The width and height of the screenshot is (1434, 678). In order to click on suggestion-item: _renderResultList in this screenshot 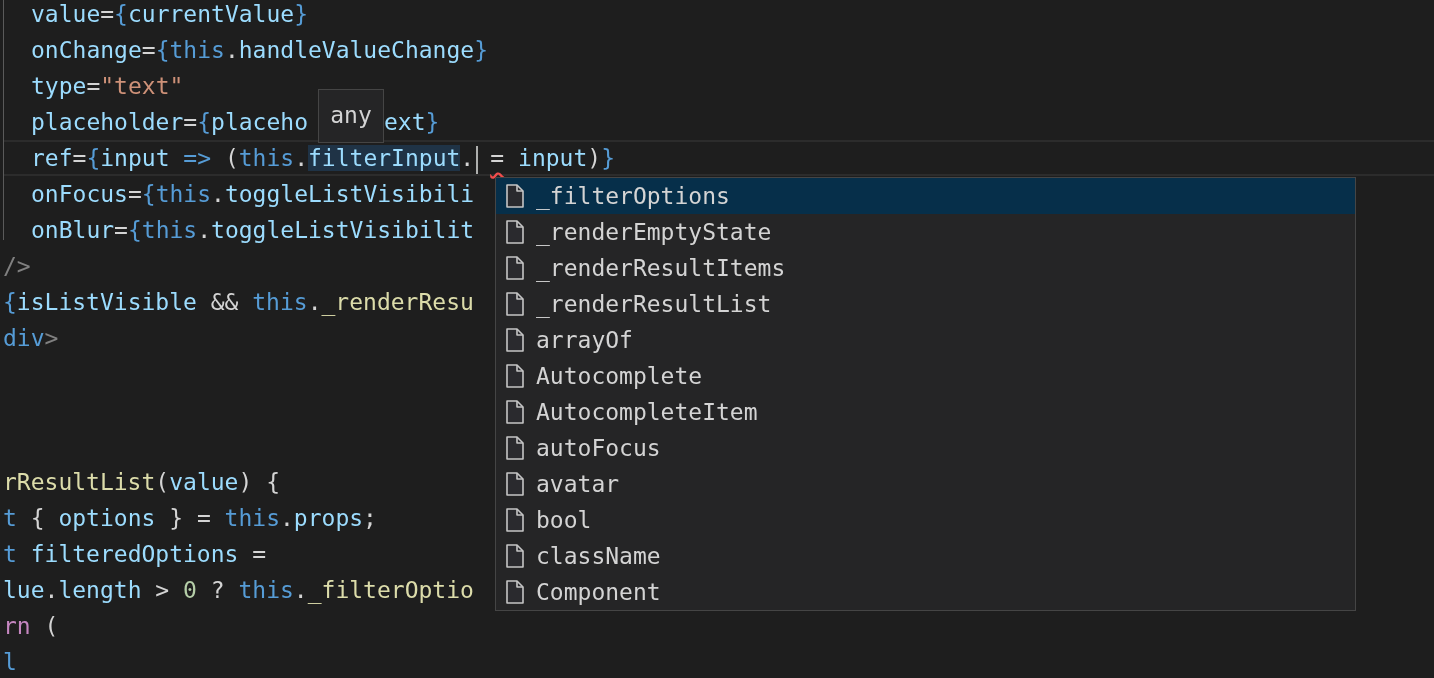, I will do `click(925, 304)`.